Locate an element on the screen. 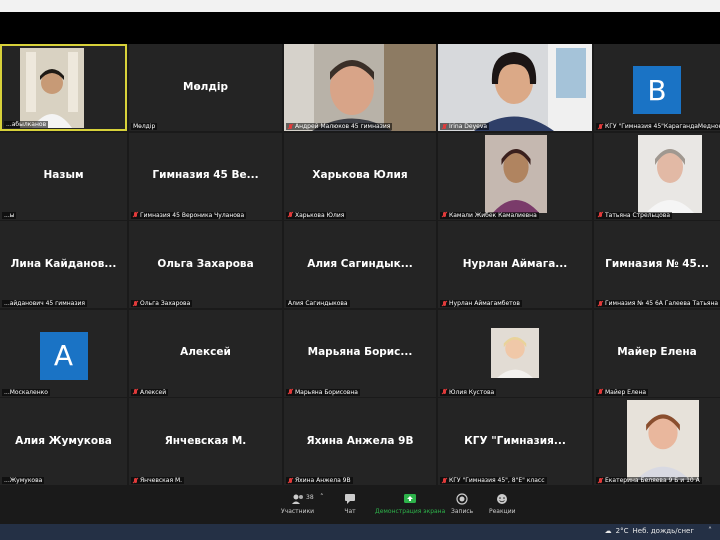 Image resolution: width=720 pixels, height=540 pixels. participant-tile: Алексей Алексей is located at coordinates (205, 353).